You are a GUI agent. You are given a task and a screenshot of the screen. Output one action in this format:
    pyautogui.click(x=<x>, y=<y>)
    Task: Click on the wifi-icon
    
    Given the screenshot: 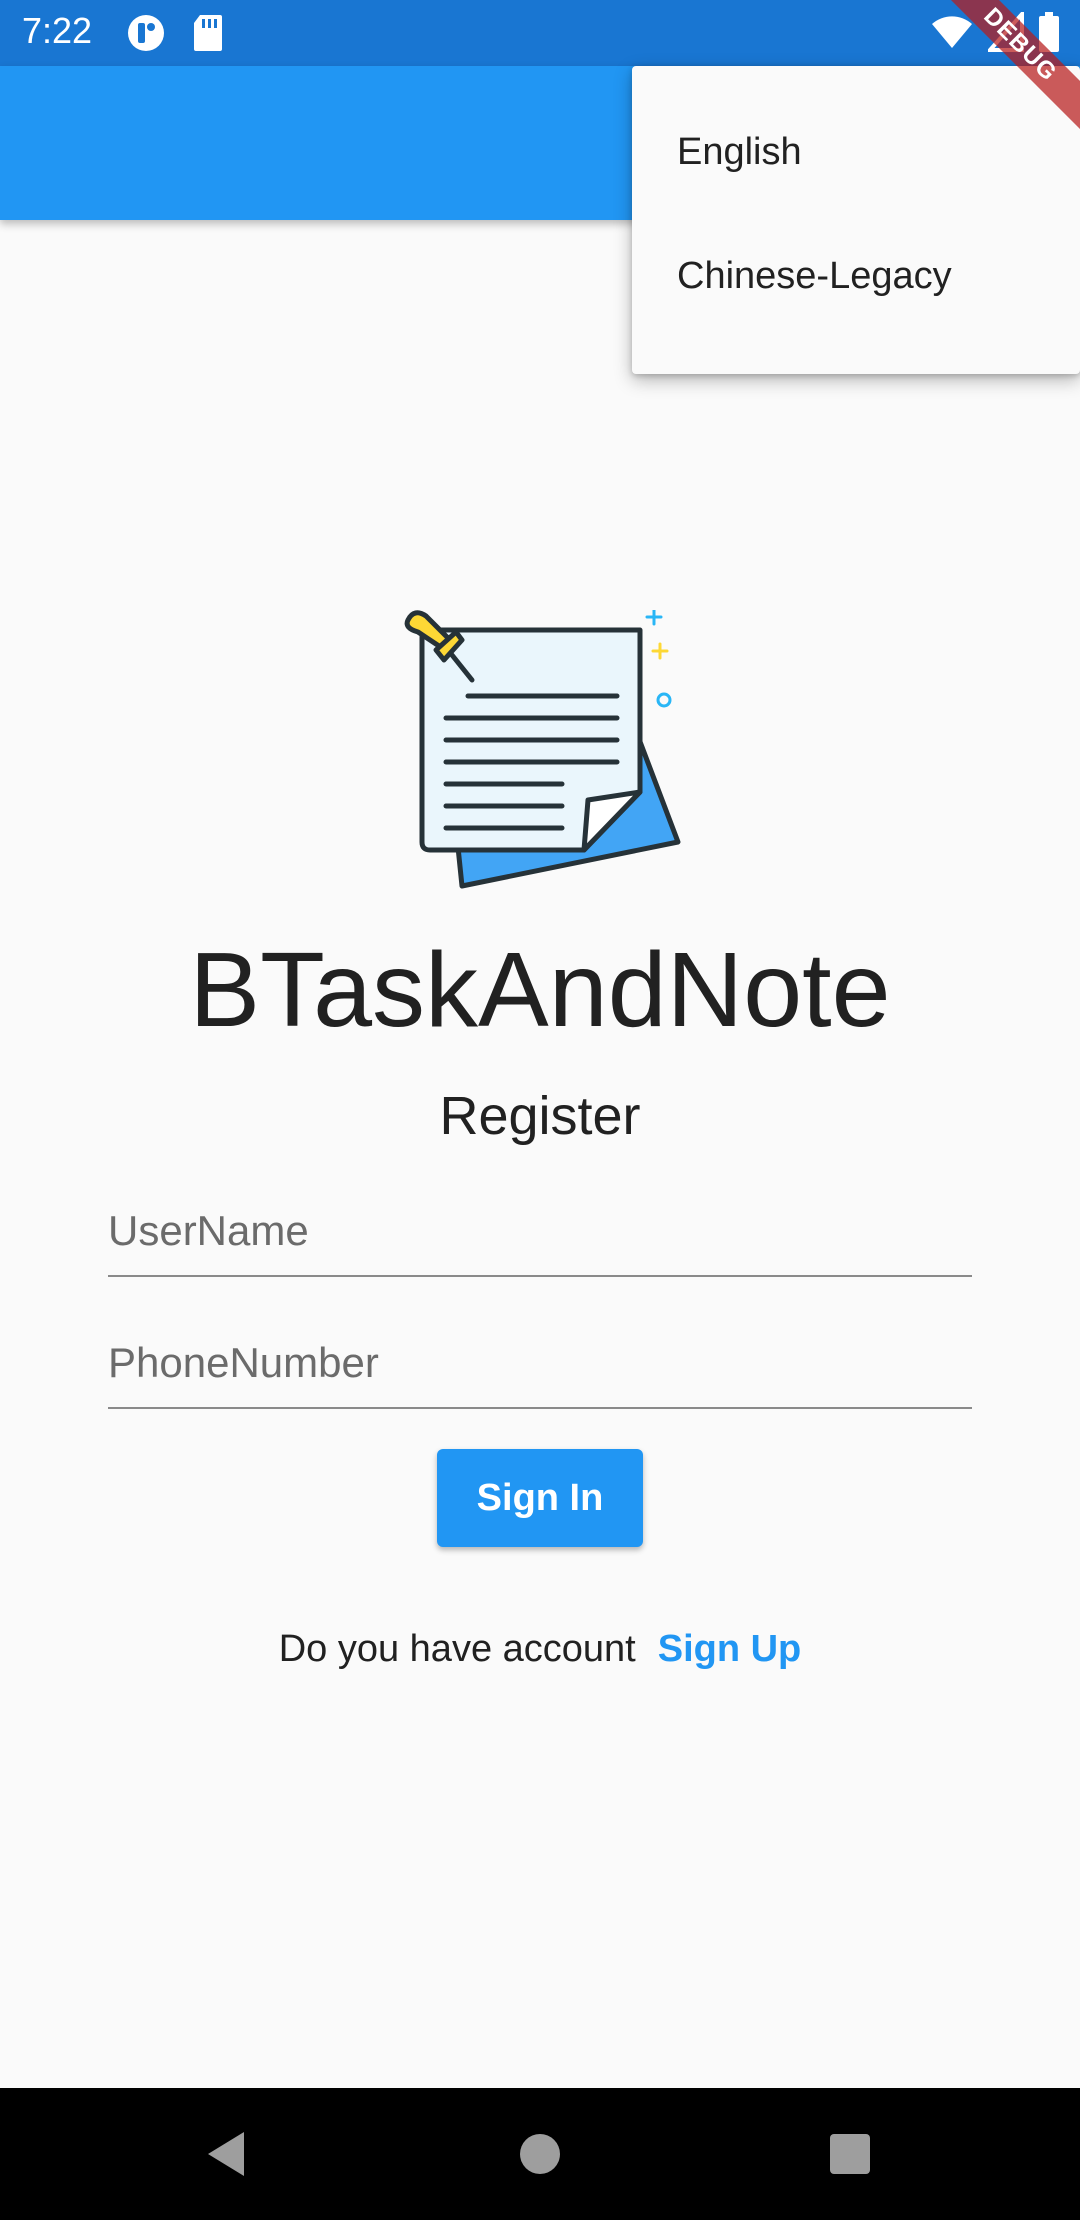 What is the action you would take?
    pyautogui.click(x=952, y=34)
    